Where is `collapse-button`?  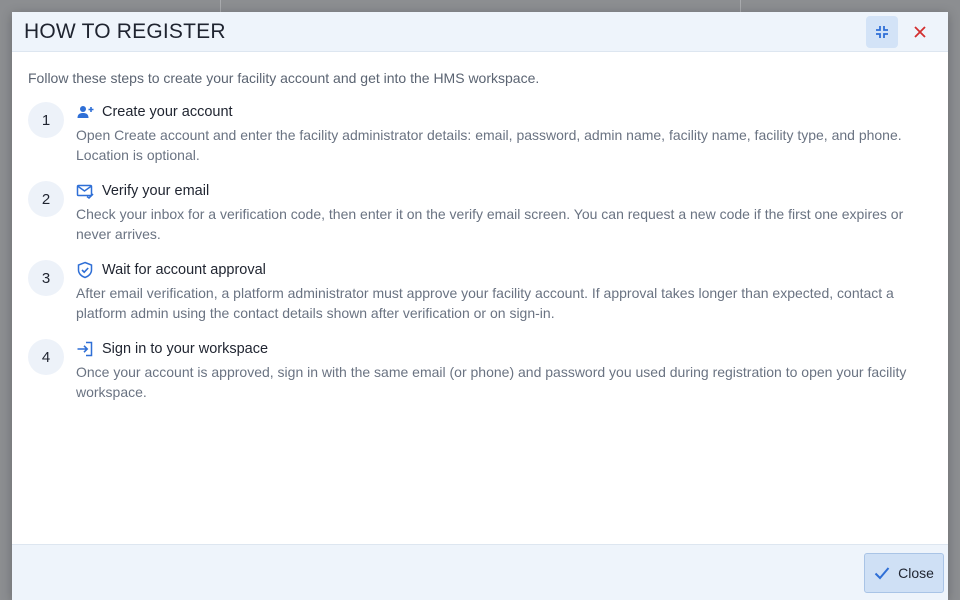
collapse-button is located at coordinates (882, 31).